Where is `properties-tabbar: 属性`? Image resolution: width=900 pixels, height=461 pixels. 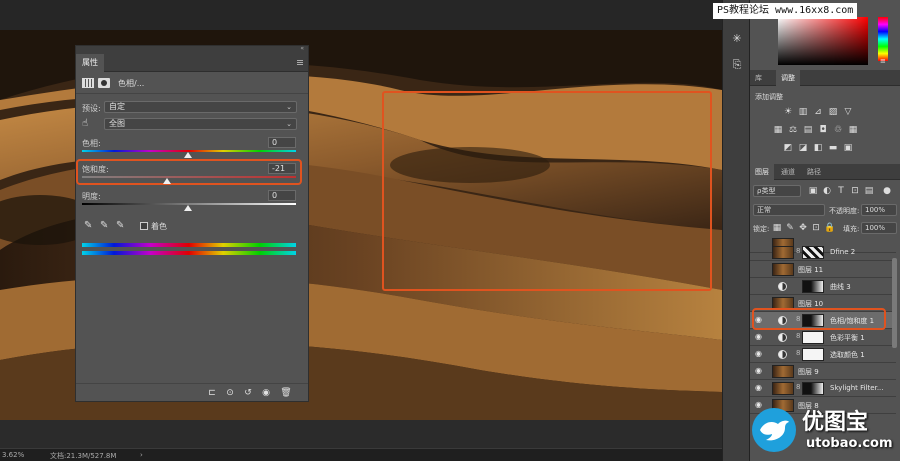
properties-tabbar: 属性 is located at coordinates (192, 63).